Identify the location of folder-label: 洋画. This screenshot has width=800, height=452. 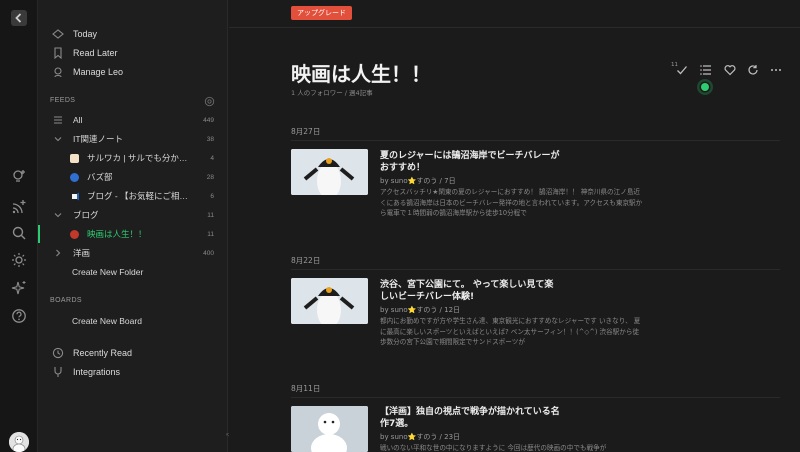
(82, 253).